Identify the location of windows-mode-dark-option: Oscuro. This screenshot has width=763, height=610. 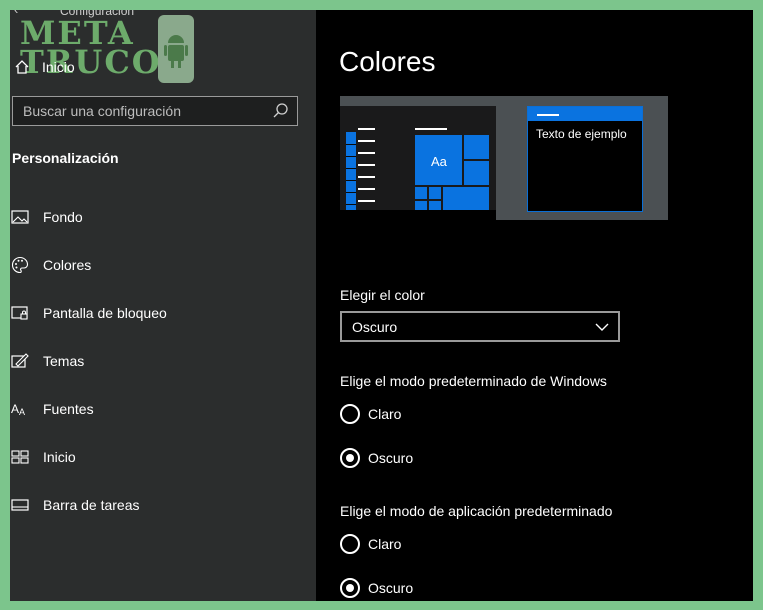
(376, 458).